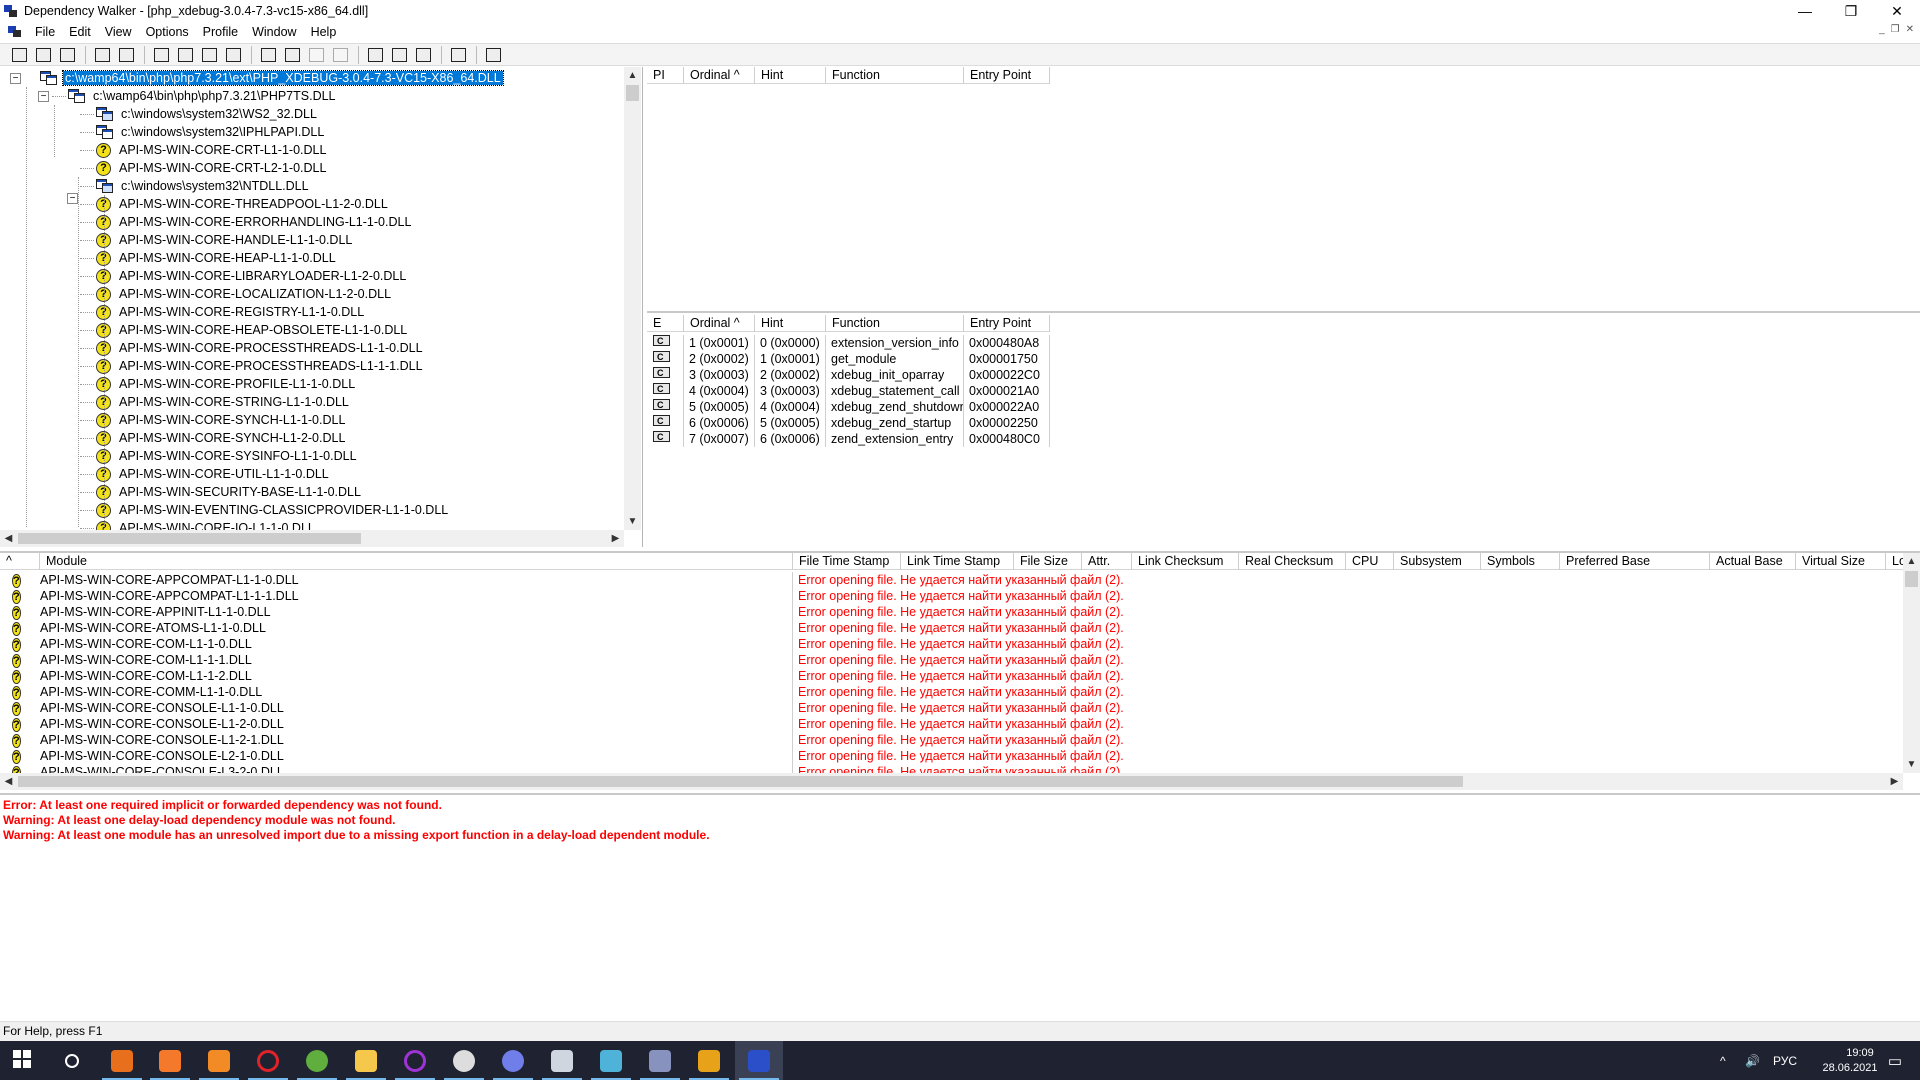 Image resolution: width=1920 pixels, height=1080 pixels. I want to click on tree-vertical-scrollbar: ▲ ▼, so click(632, 298).